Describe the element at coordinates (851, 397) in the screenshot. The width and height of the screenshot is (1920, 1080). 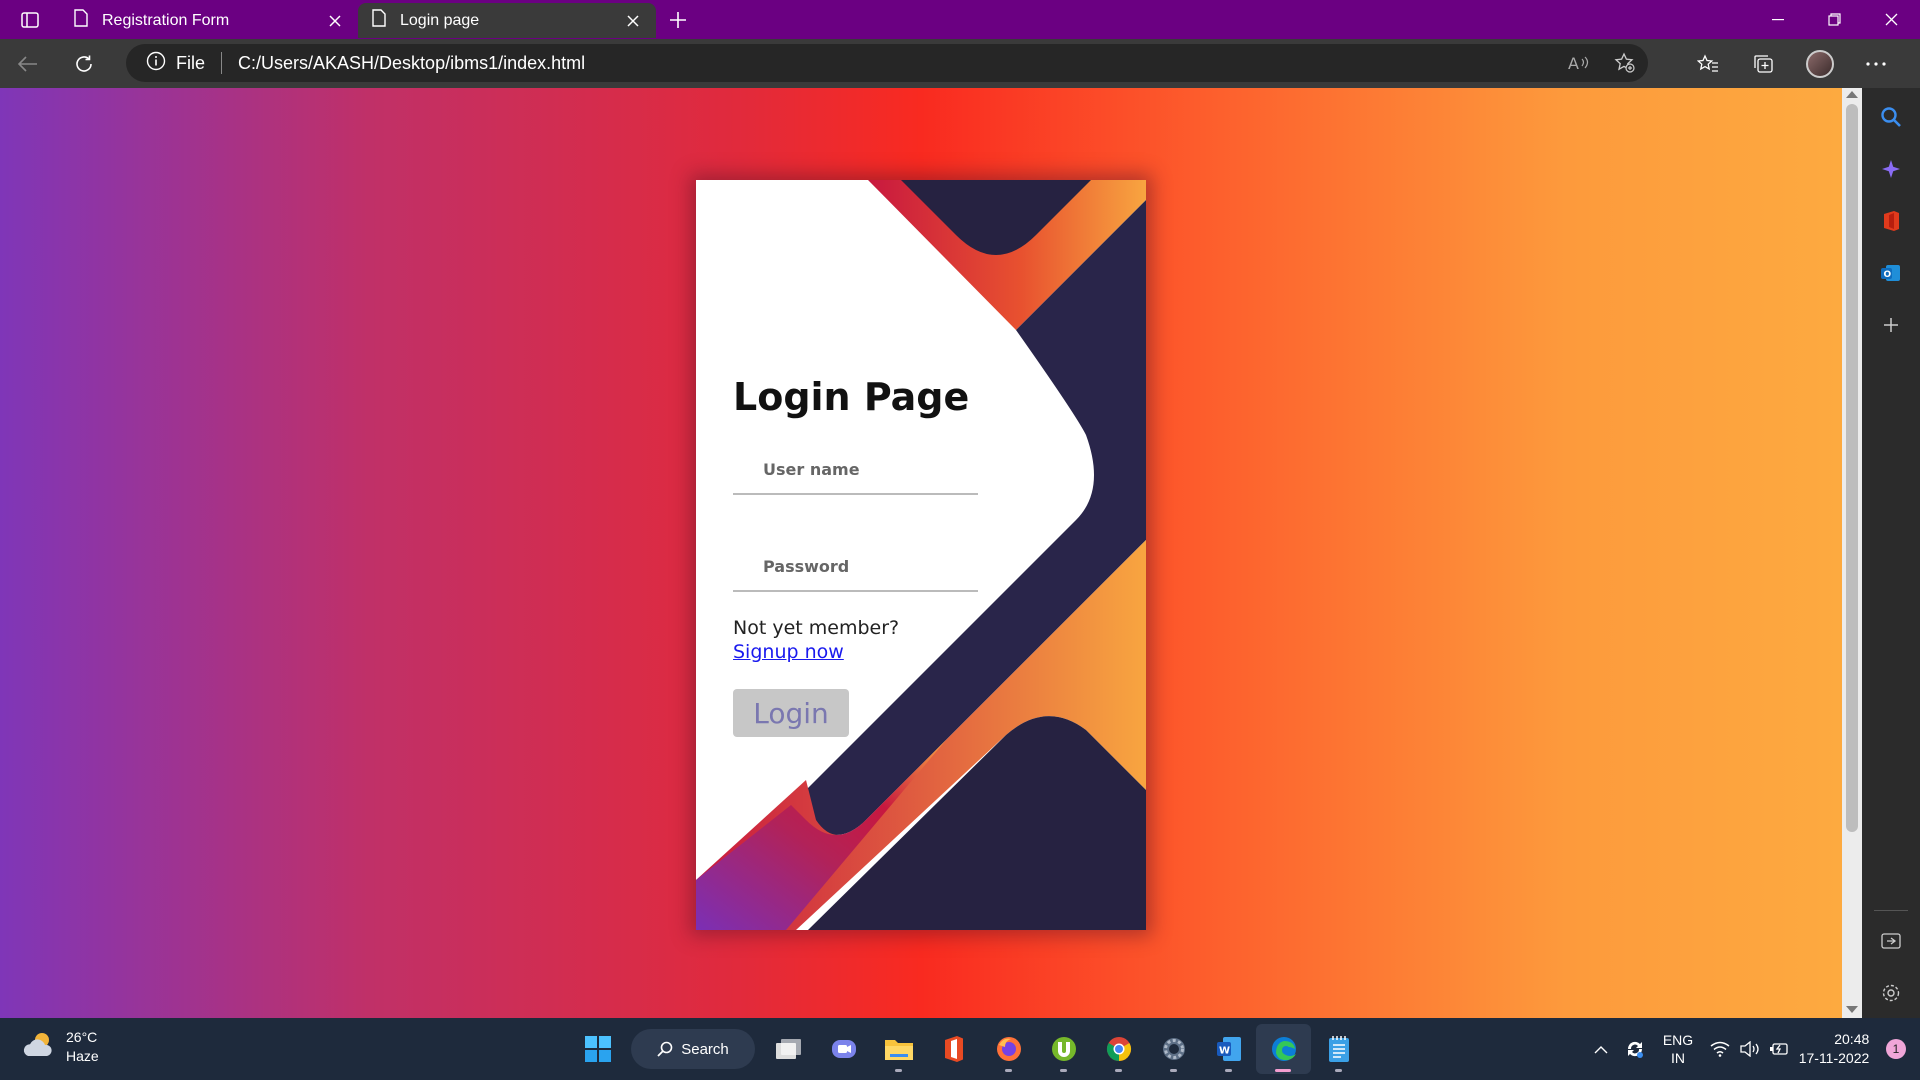
I see `page-title: Login Page` at that location.